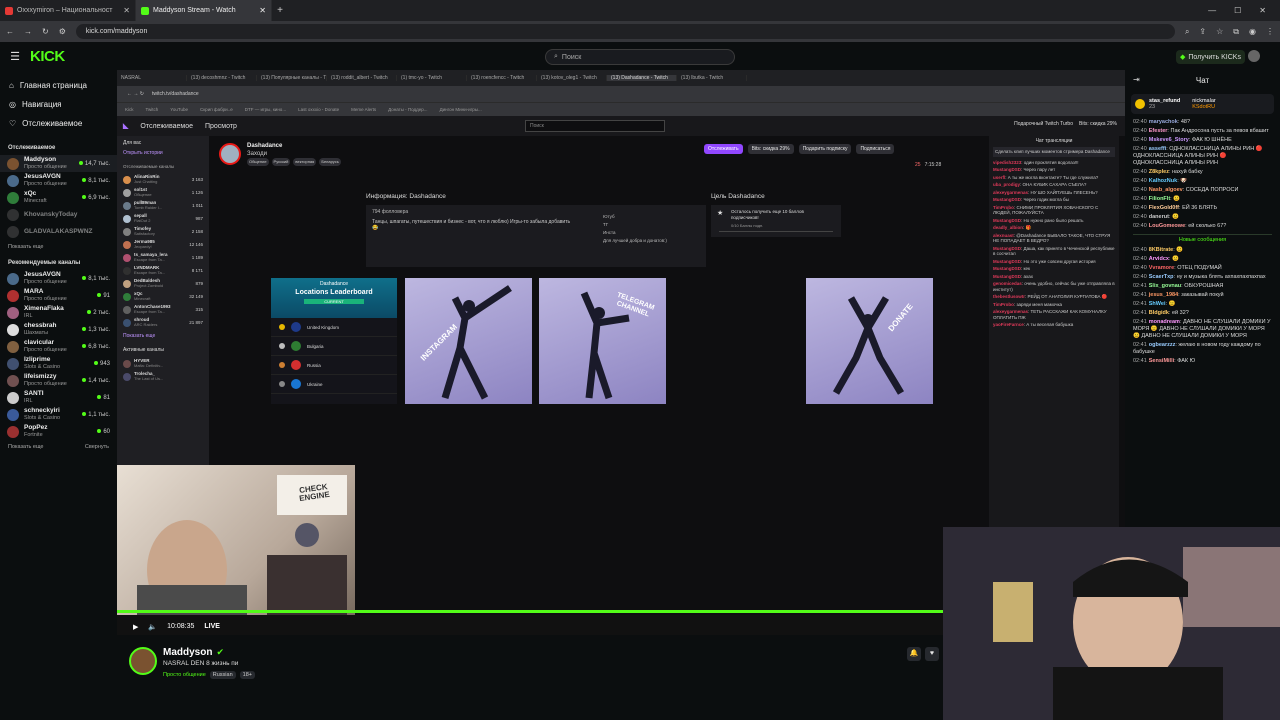 The width and height of the screenshot is (1280, 720). Describe the element at coordinates (1164, 208) in the screenshot. I see `chat-username: FlexGold0ff` at that location.